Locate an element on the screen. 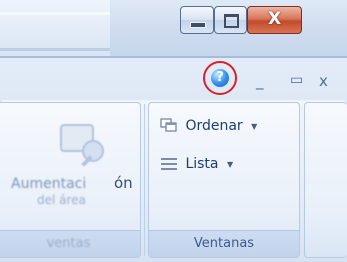 The height and width of the screenshot is (262, 347). zoom-area-label-line1-blur: Aumentaci is located at coordinates (49, 184).